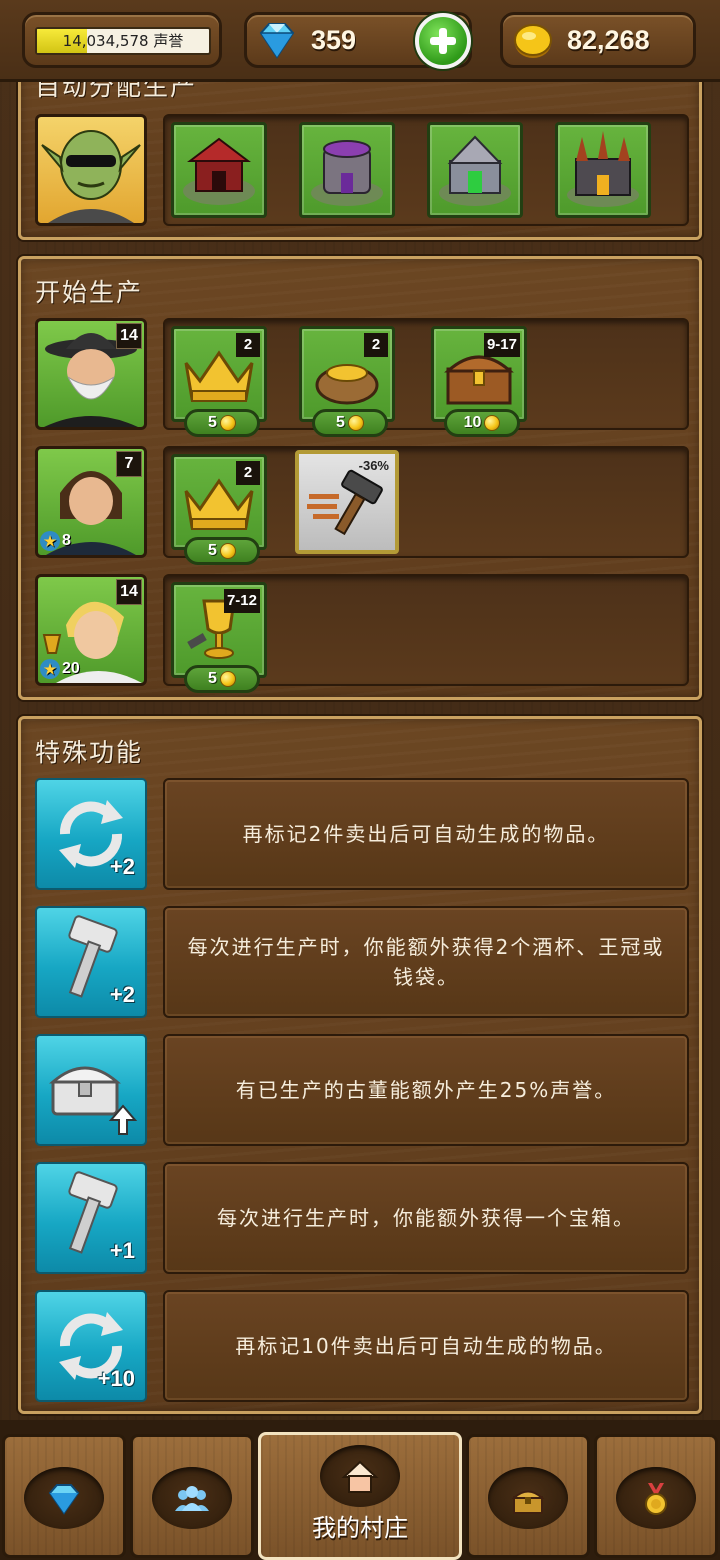 This screenshot has height=1560, width=720. I want to click on star-count: 8, so click(66, 540).